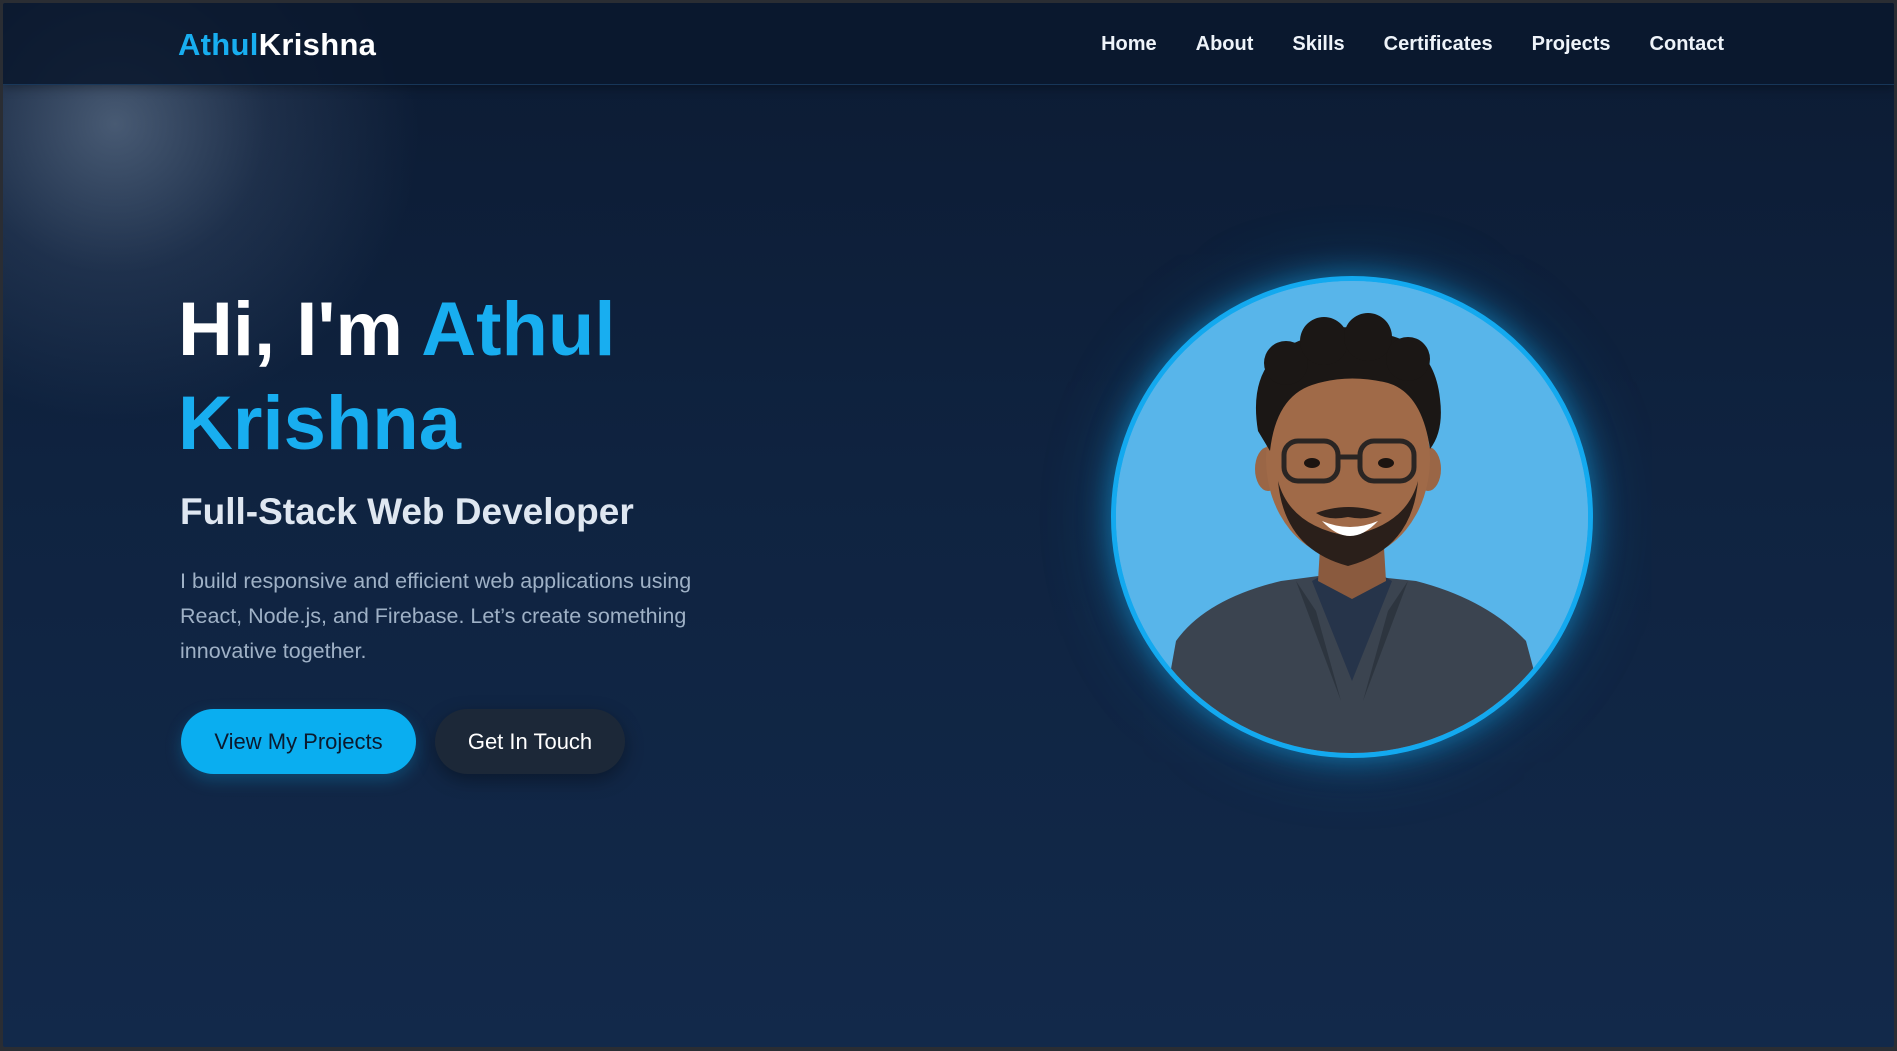 This screenshot has height=1051, width=1897. I want to click on profile-photo-icon, so click(1352, 517).